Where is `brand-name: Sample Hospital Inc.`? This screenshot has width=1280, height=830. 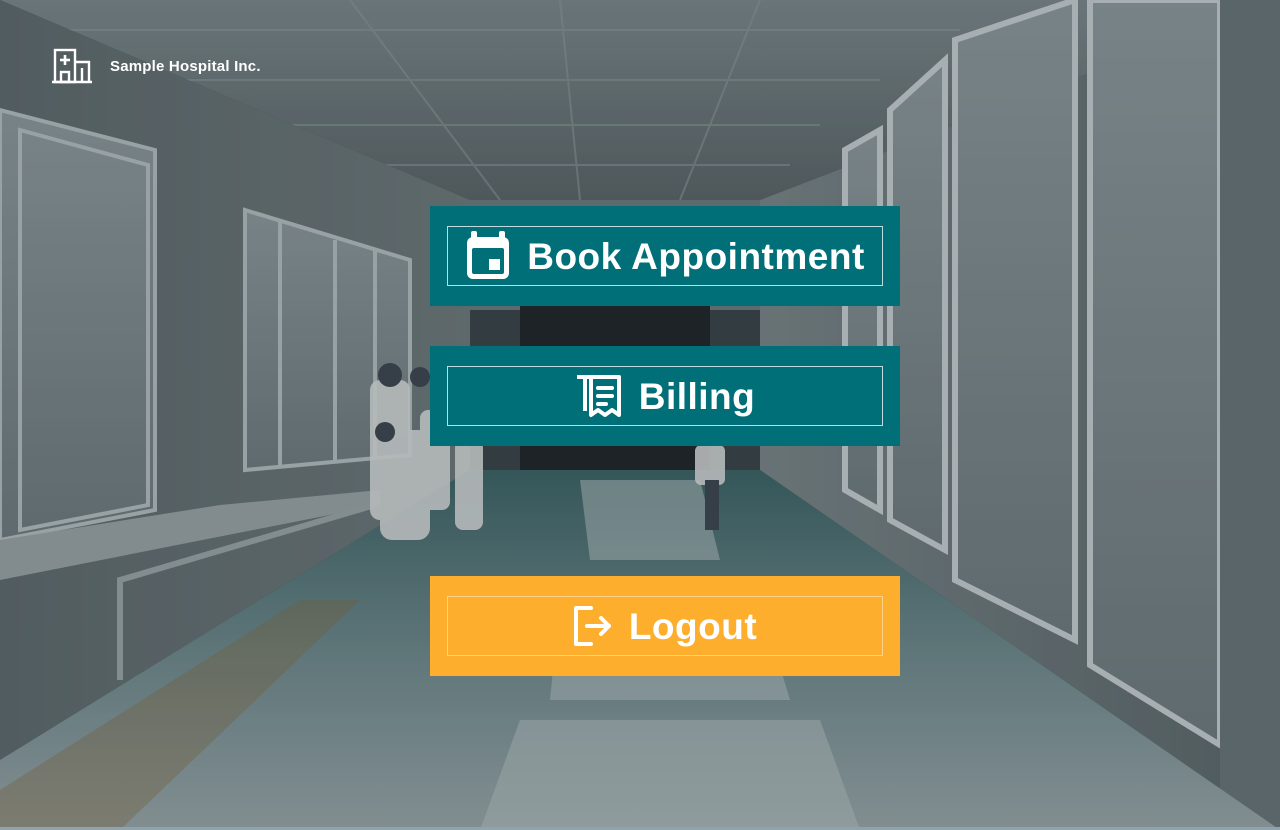
brand-name: Sample Hospital Inc. is located at coordinates (185, 66).